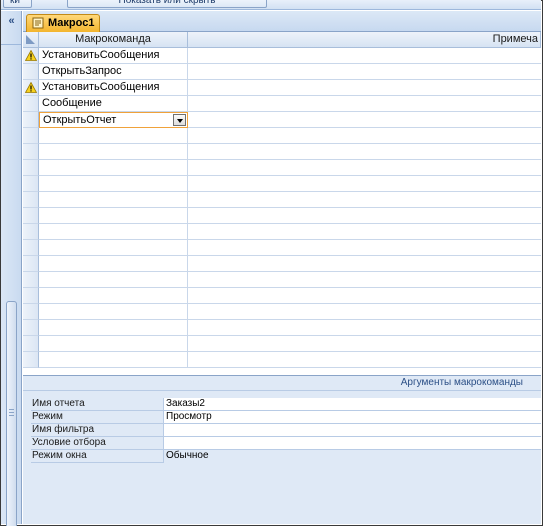  I want to click on filter-name-field, so click(352, 430).